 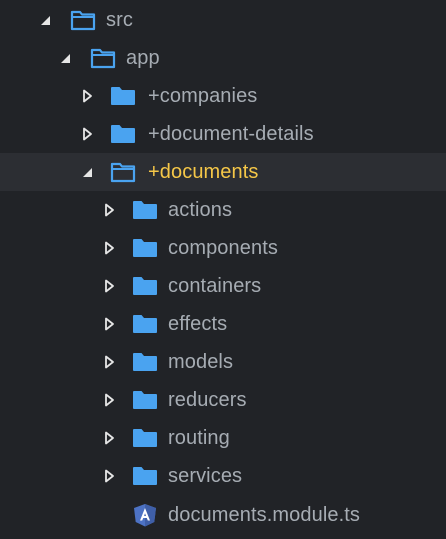 I want to click on tree-item-effects: effects, so click(x=223, y=324).